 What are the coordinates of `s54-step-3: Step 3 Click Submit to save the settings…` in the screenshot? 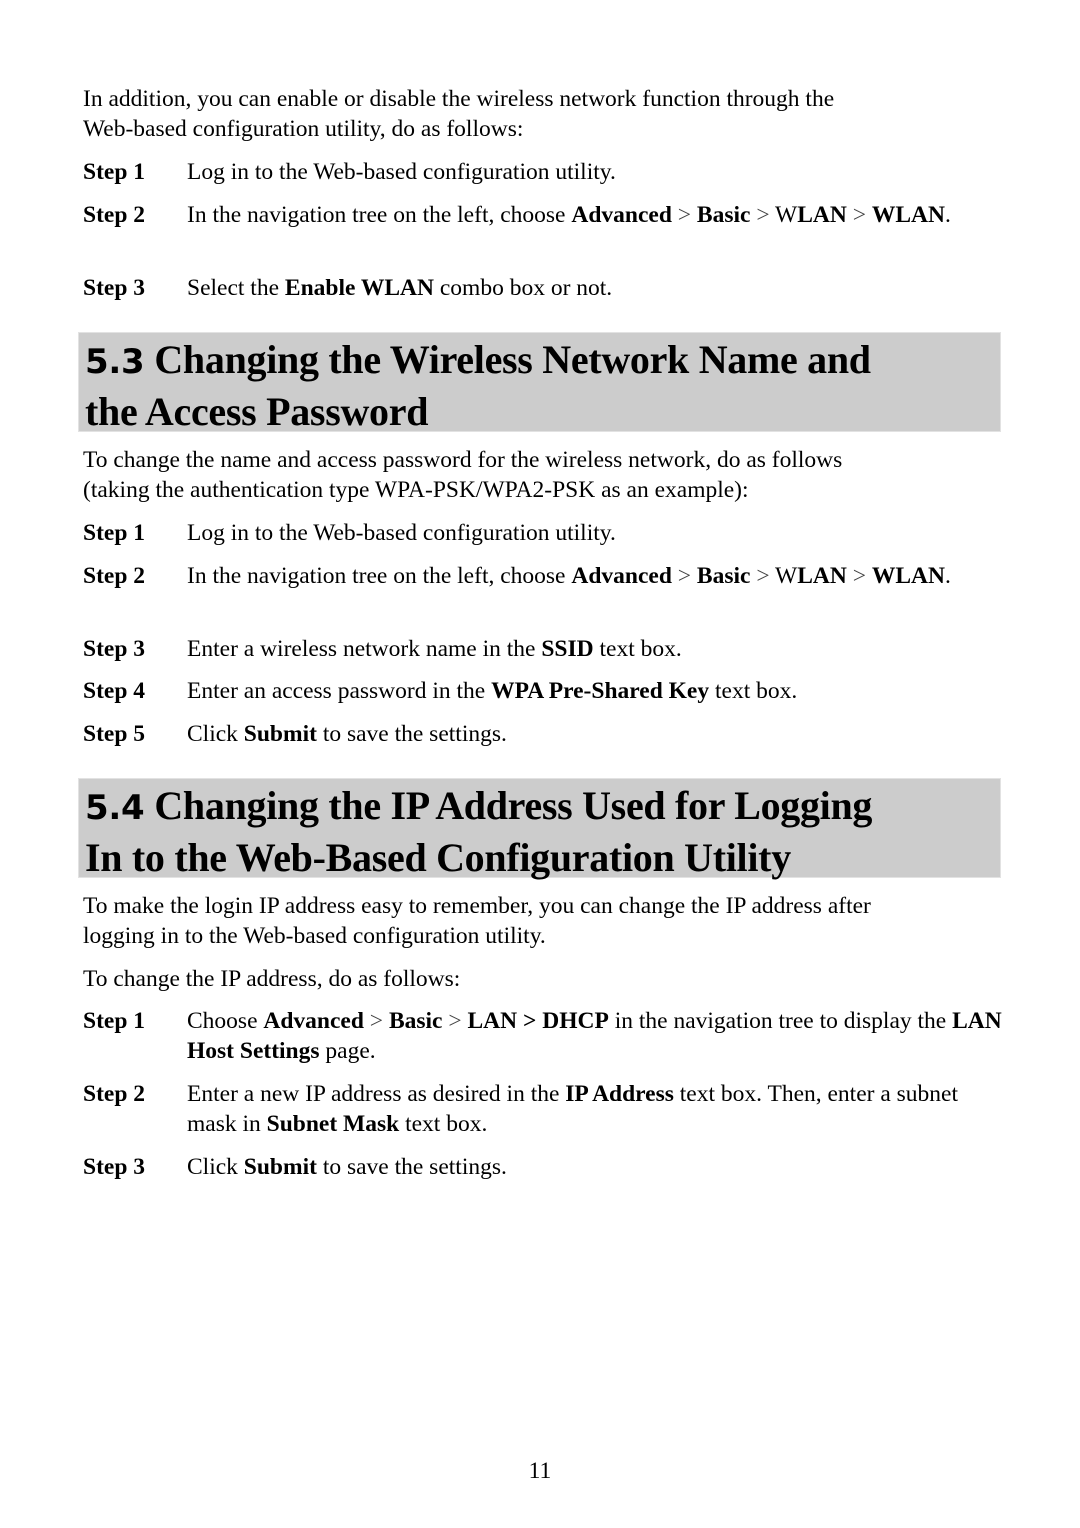 It's located at (543, 1167).